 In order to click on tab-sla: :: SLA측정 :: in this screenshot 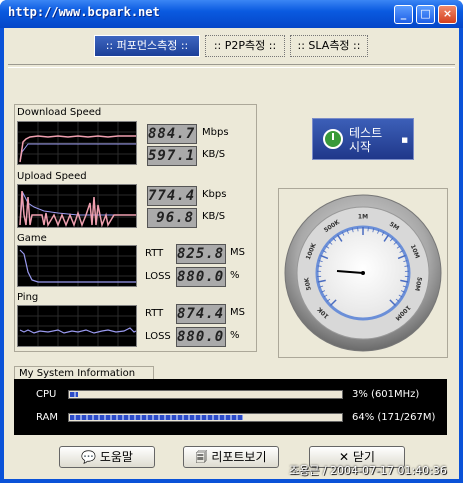, I will do `click(329, 46)`.